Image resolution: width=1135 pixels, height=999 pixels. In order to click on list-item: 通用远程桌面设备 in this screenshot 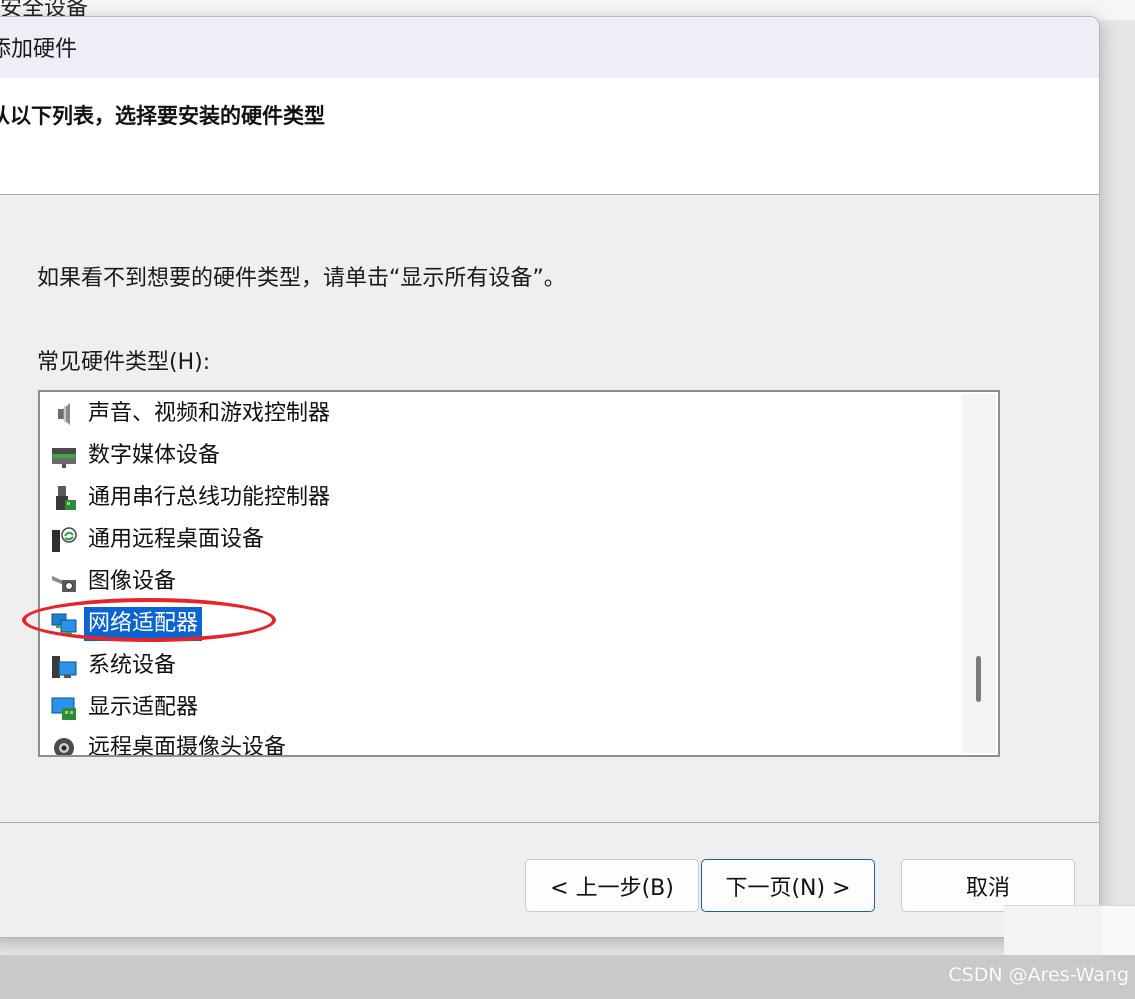, I will do `click(159, 540)`.